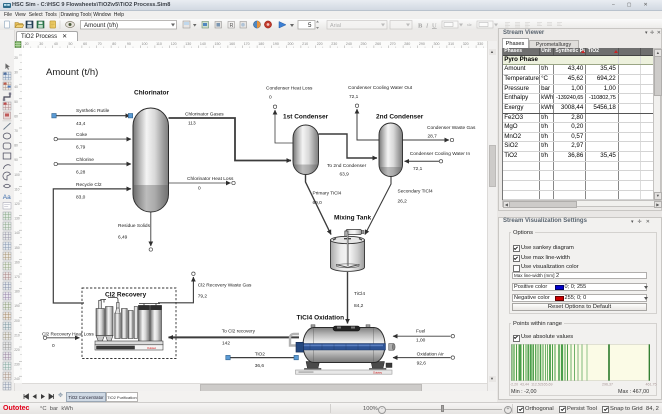  What do you see at coordinates (291, 44) in the screenshot?
I see `svg-text: 200` at bounding box center [291, 44].